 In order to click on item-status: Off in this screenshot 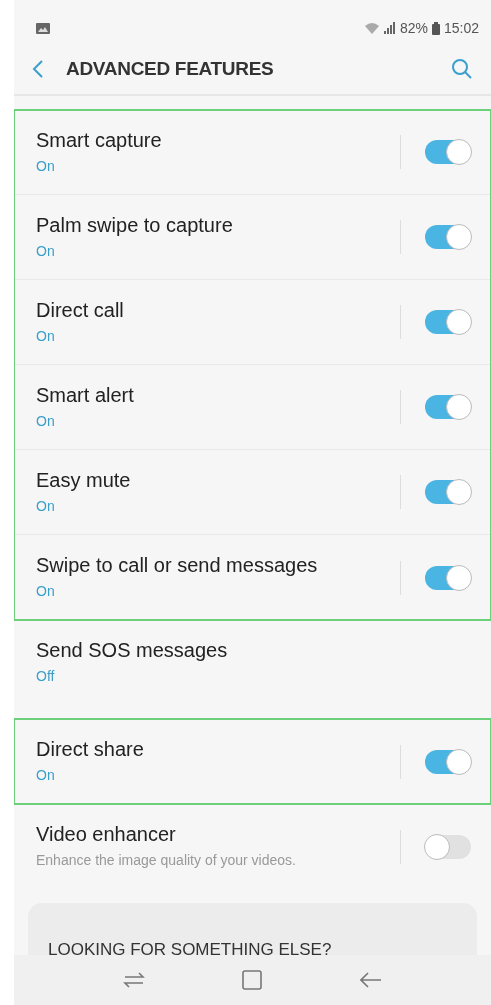, I will do `click(46, 676)`.